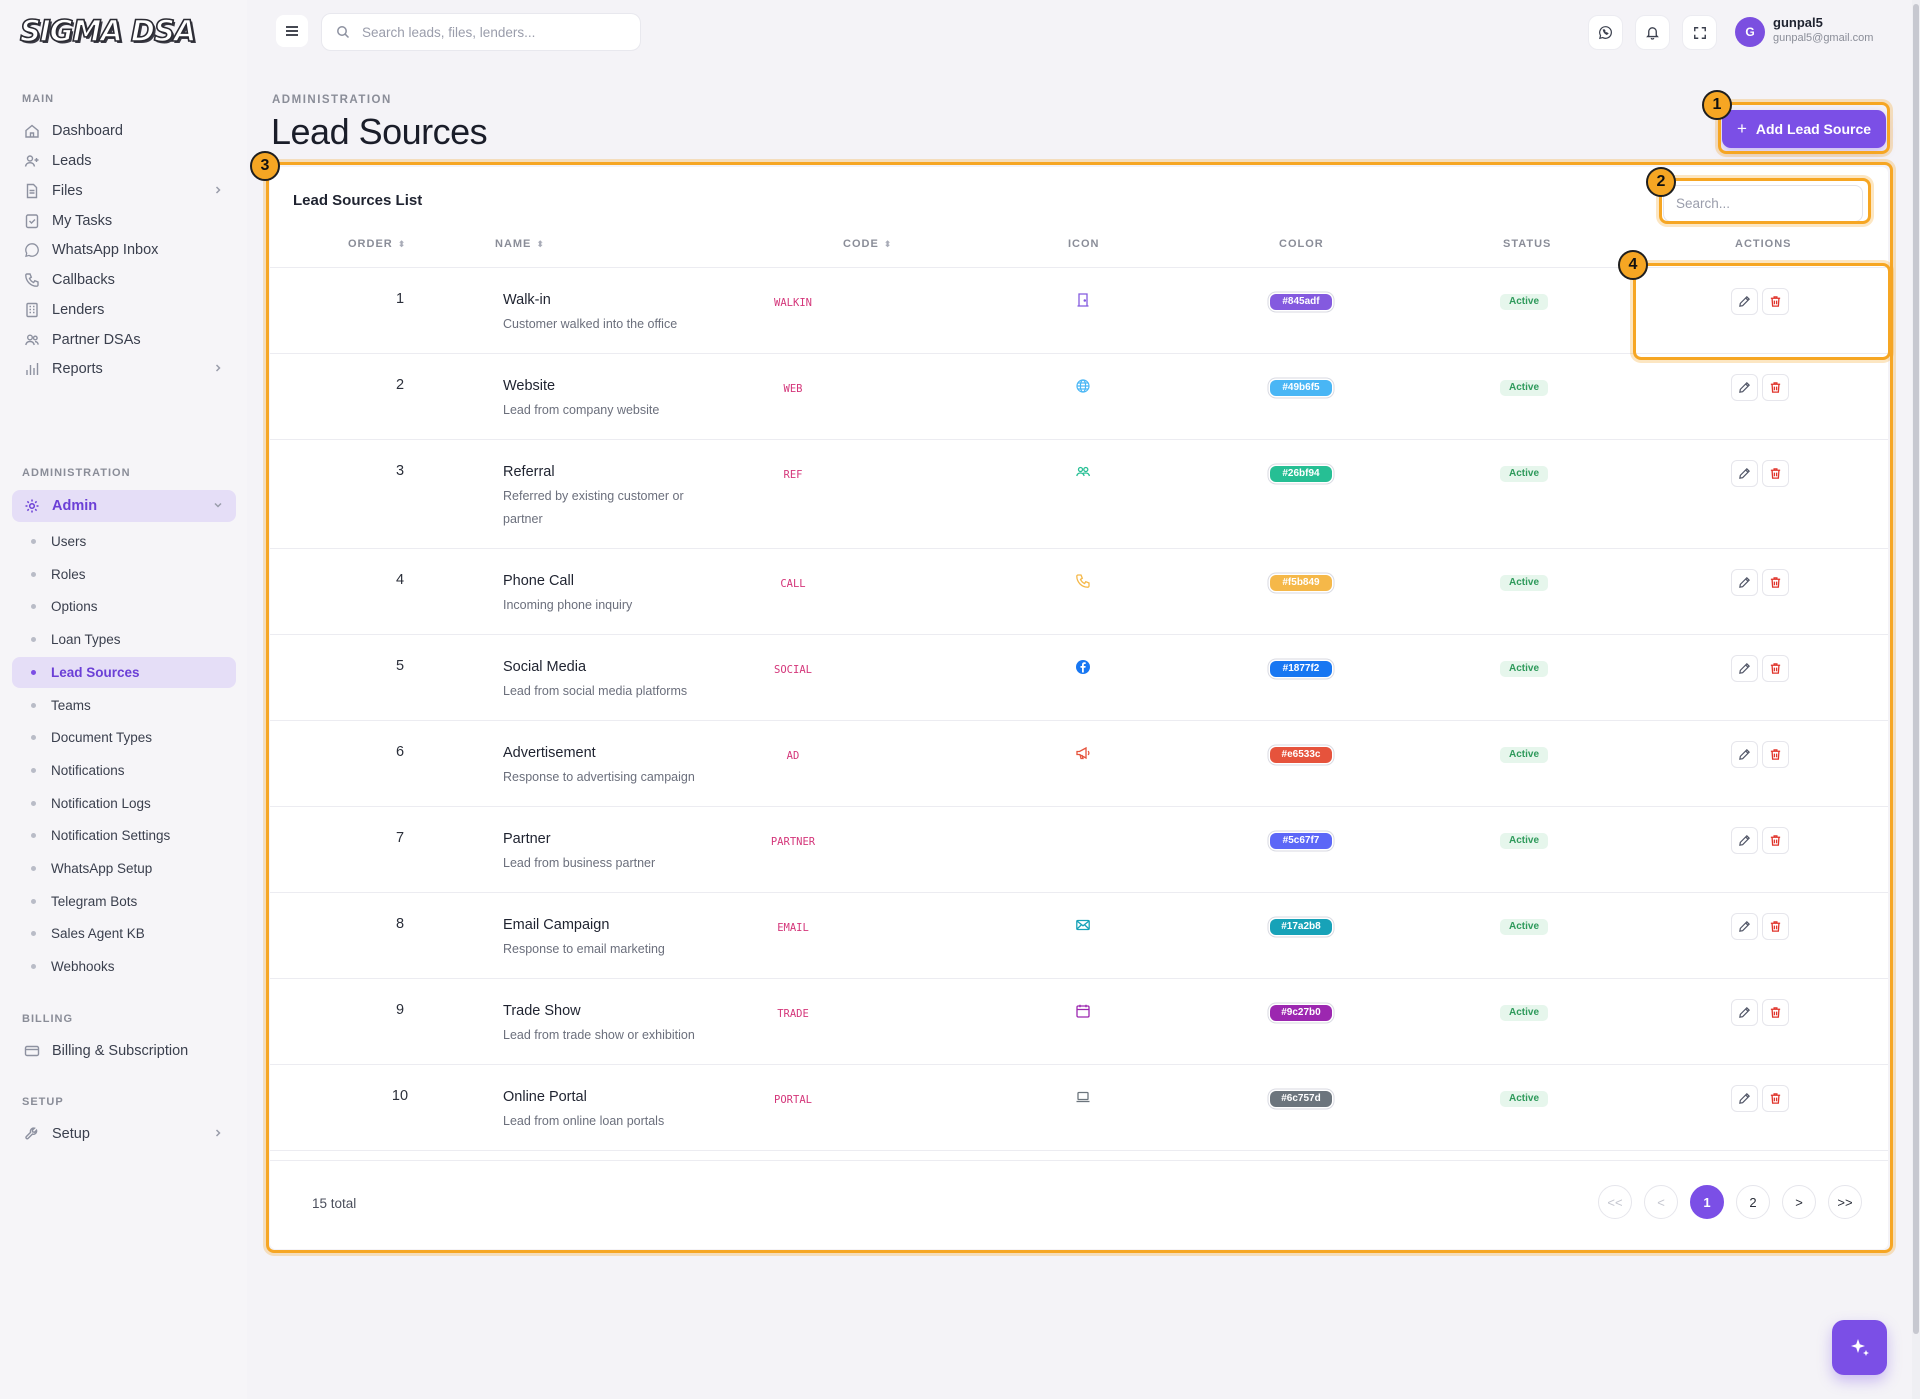  I want to click on sidebar-subitem-label: Teams, so click(71, 705).